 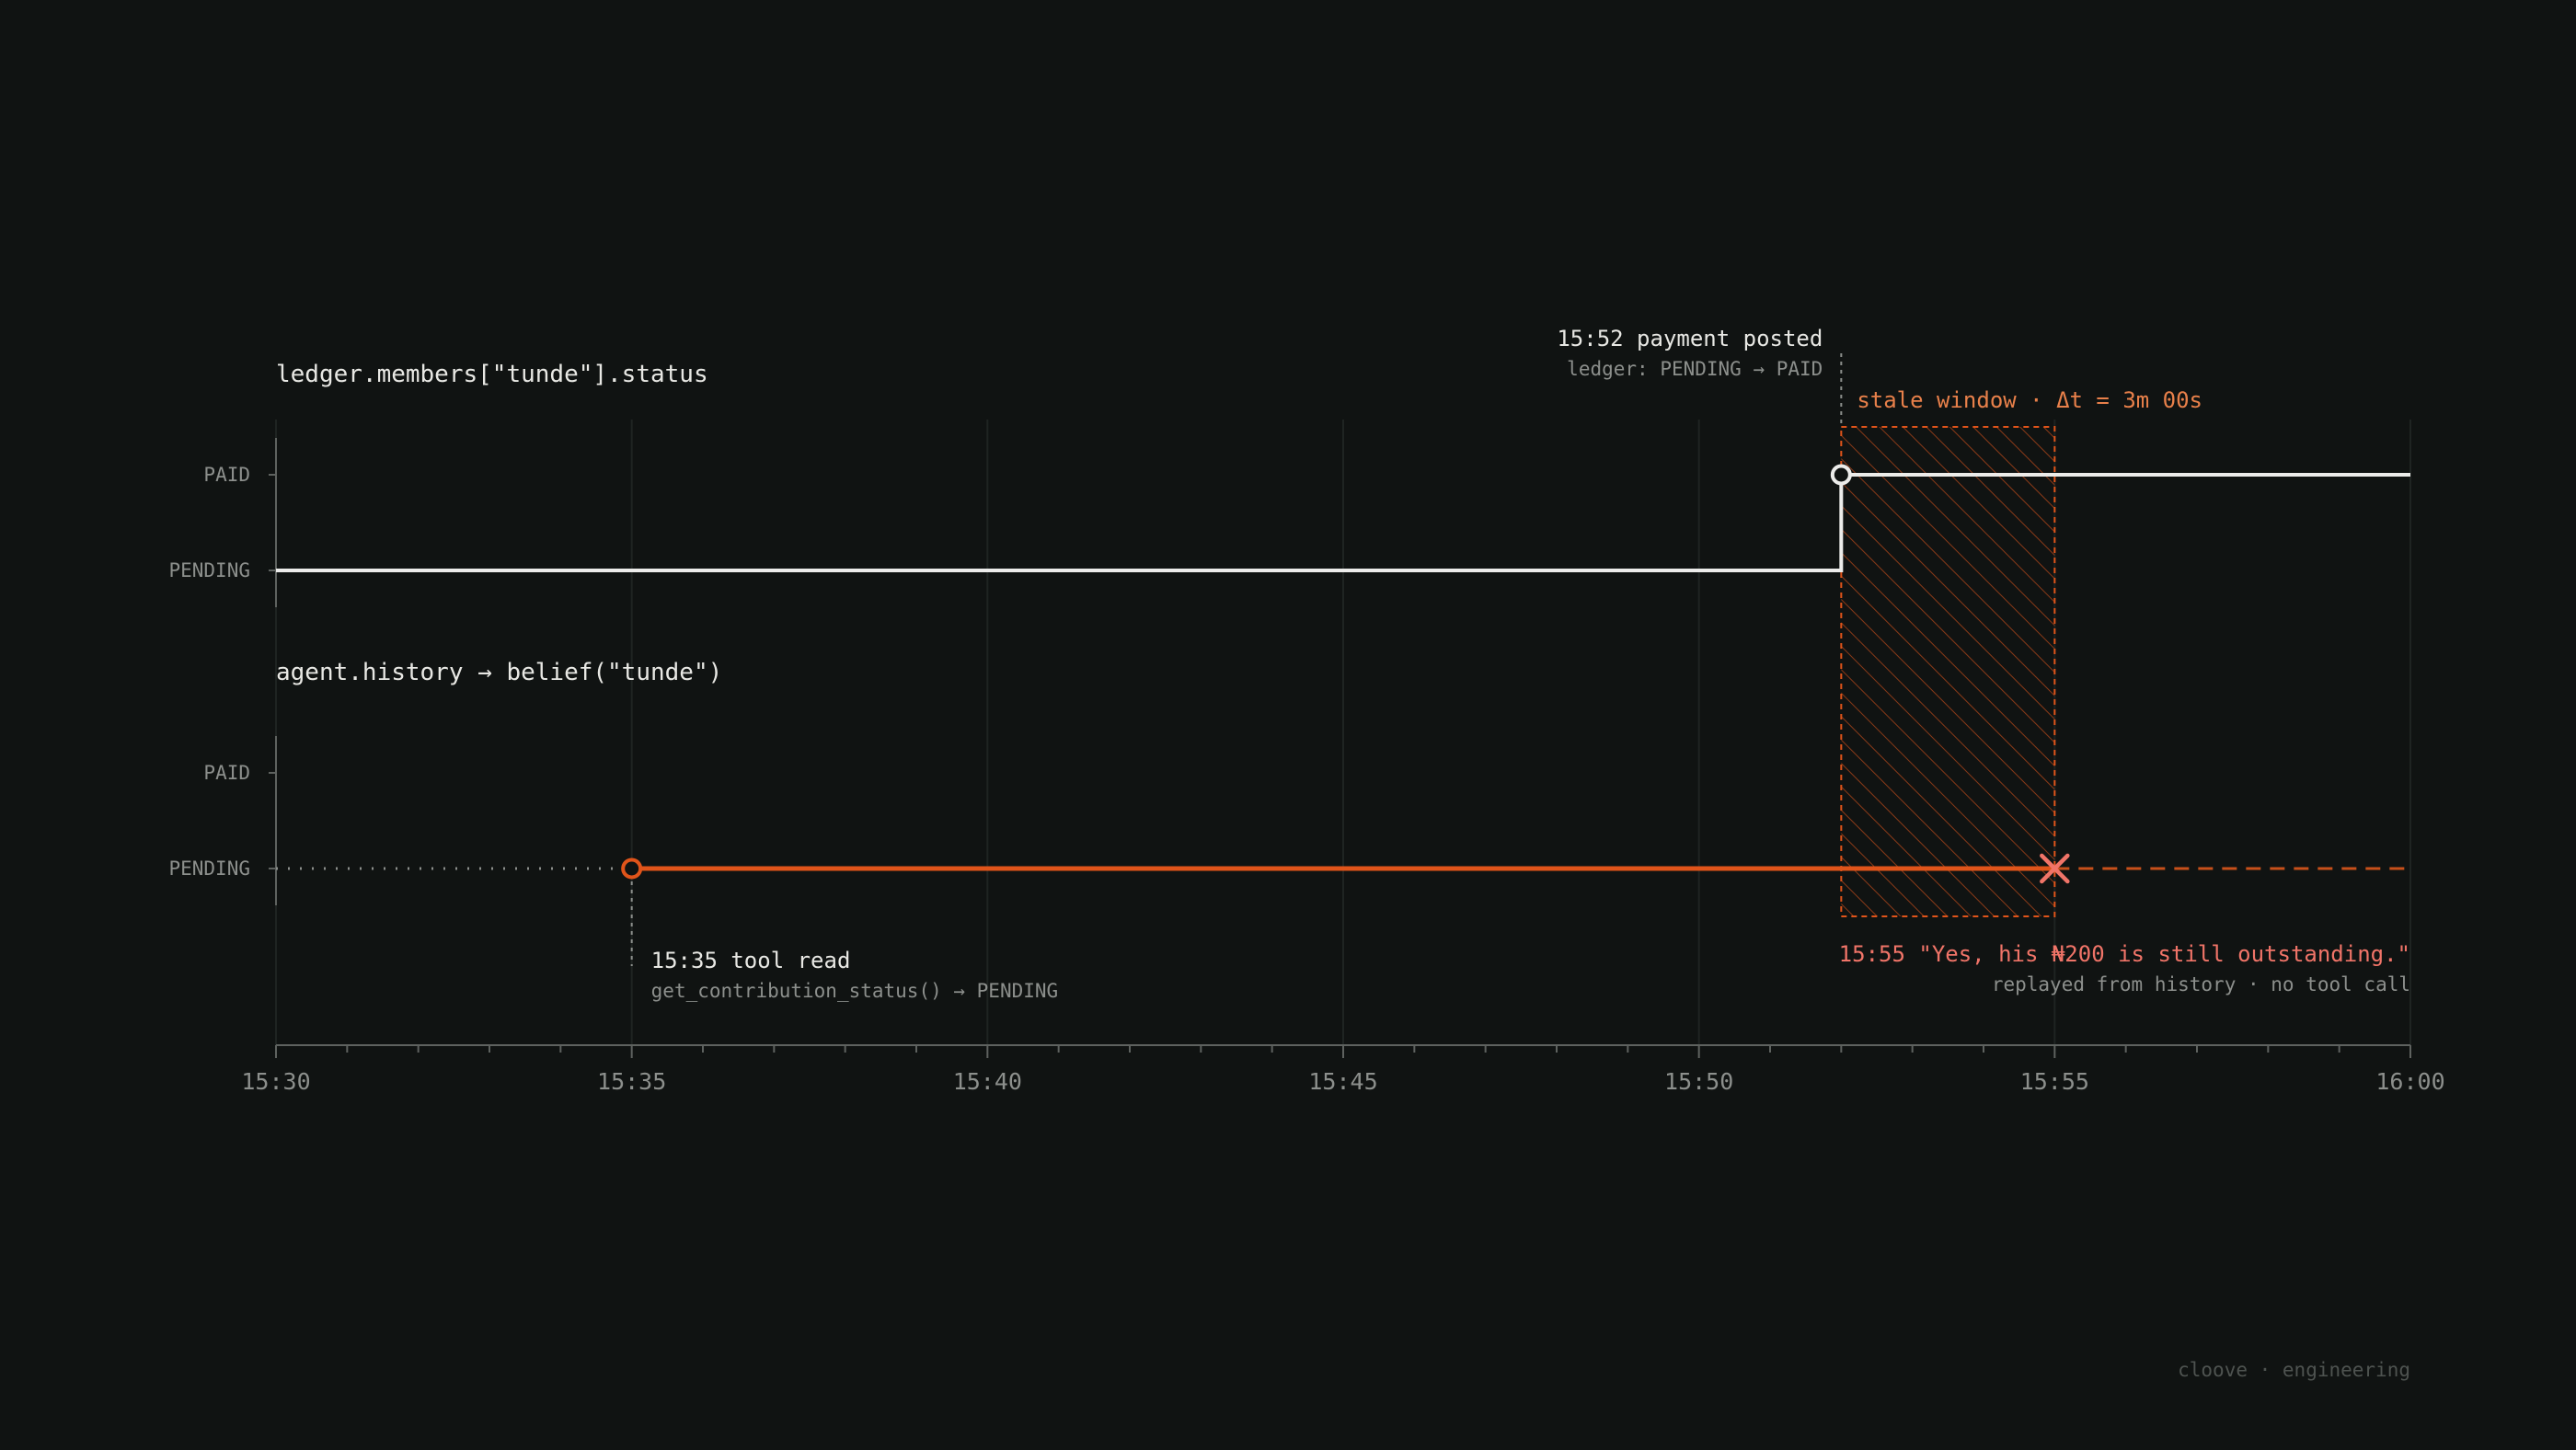 I want to click on payment-annotation-title: 15:52 payment posted, so click(x=1690, y=338).